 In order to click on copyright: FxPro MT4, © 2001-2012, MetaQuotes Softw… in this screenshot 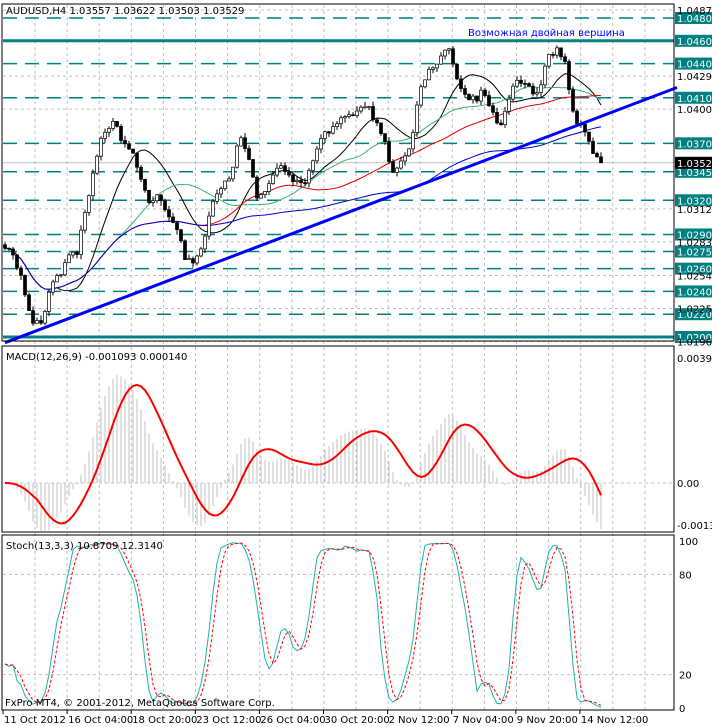, I will do `click(140, 703)`.